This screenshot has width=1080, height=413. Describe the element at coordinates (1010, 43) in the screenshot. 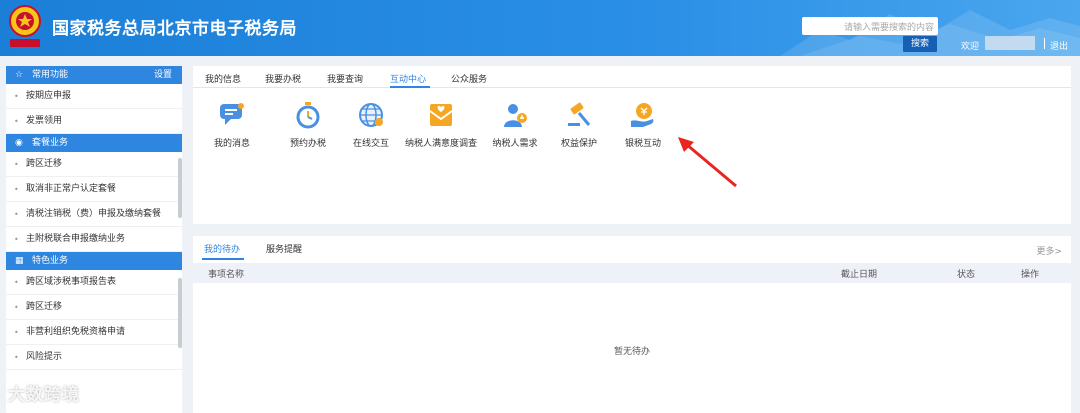

I see `username-redacted` at that location.